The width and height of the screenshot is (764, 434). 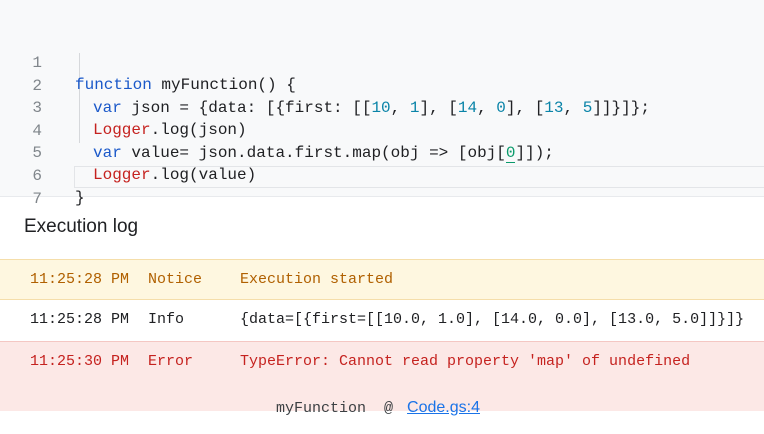 What do you see at coordinates (443, 407) in the screenshot?
I see `trace-source-link: Code.gs:4` at bounding box center [443, 407].